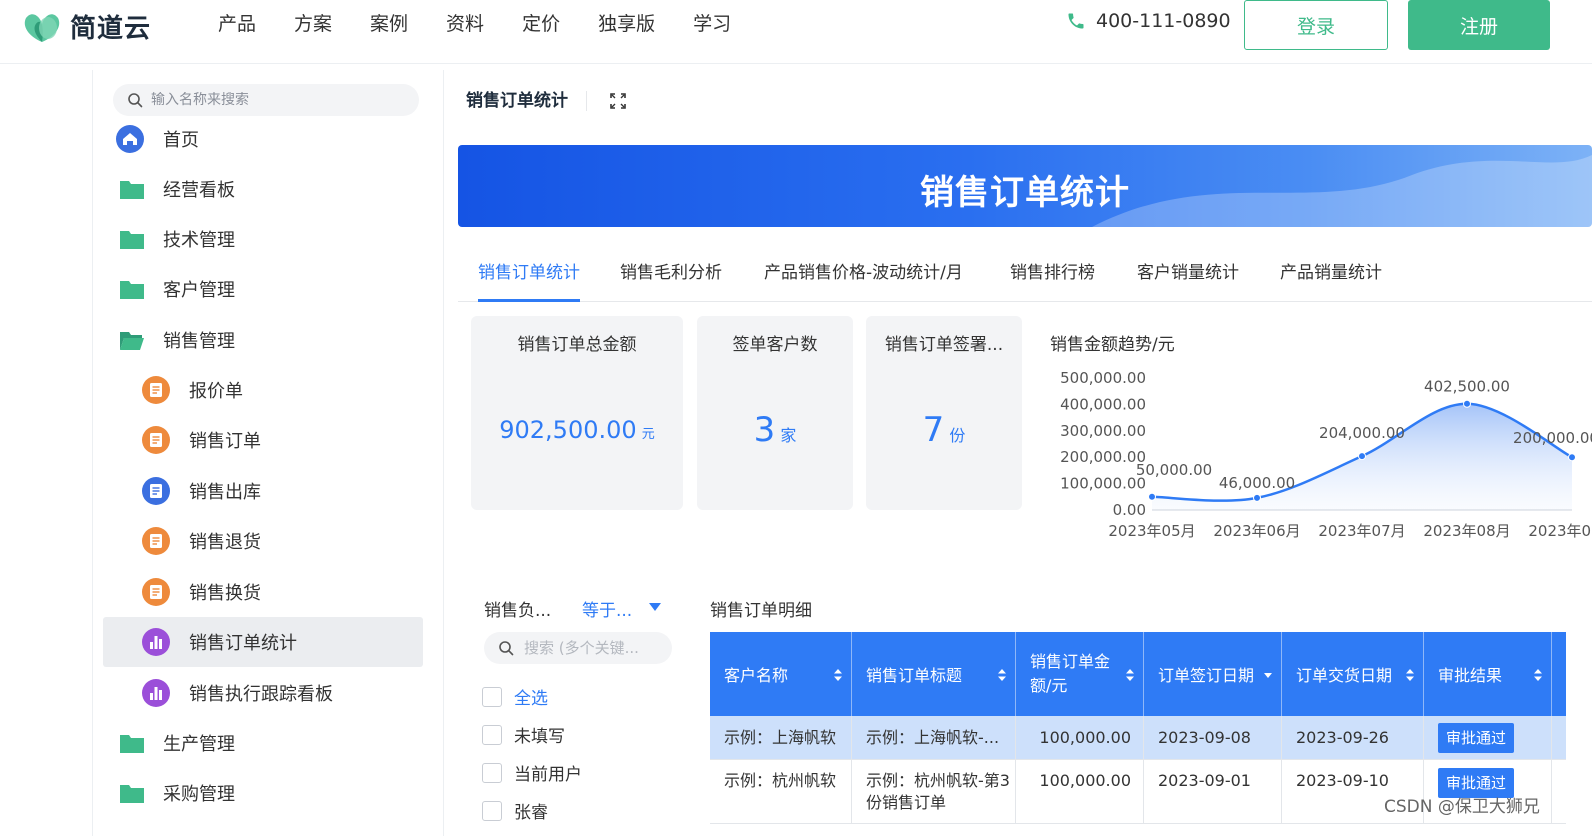 The image size is (1592, 836). Describe the element at coordinates (132, 794) in the screenshot. I see `folder-icon` at that location.